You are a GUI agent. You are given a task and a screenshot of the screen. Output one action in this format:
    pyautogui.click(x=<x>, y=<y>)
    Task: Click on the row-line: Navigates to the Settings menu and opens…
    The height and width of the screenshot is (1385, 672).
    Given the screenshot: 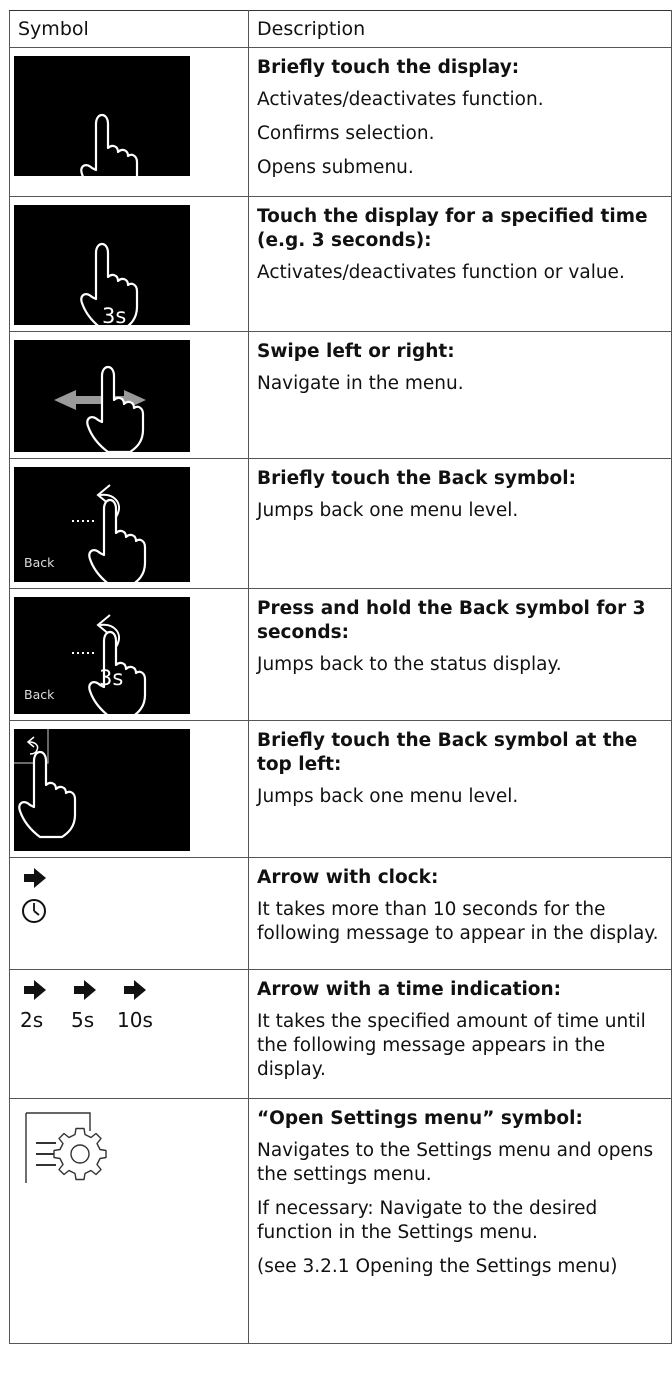 What is the action you would take?
    pyautogui.click(x=455, y=1162)
    